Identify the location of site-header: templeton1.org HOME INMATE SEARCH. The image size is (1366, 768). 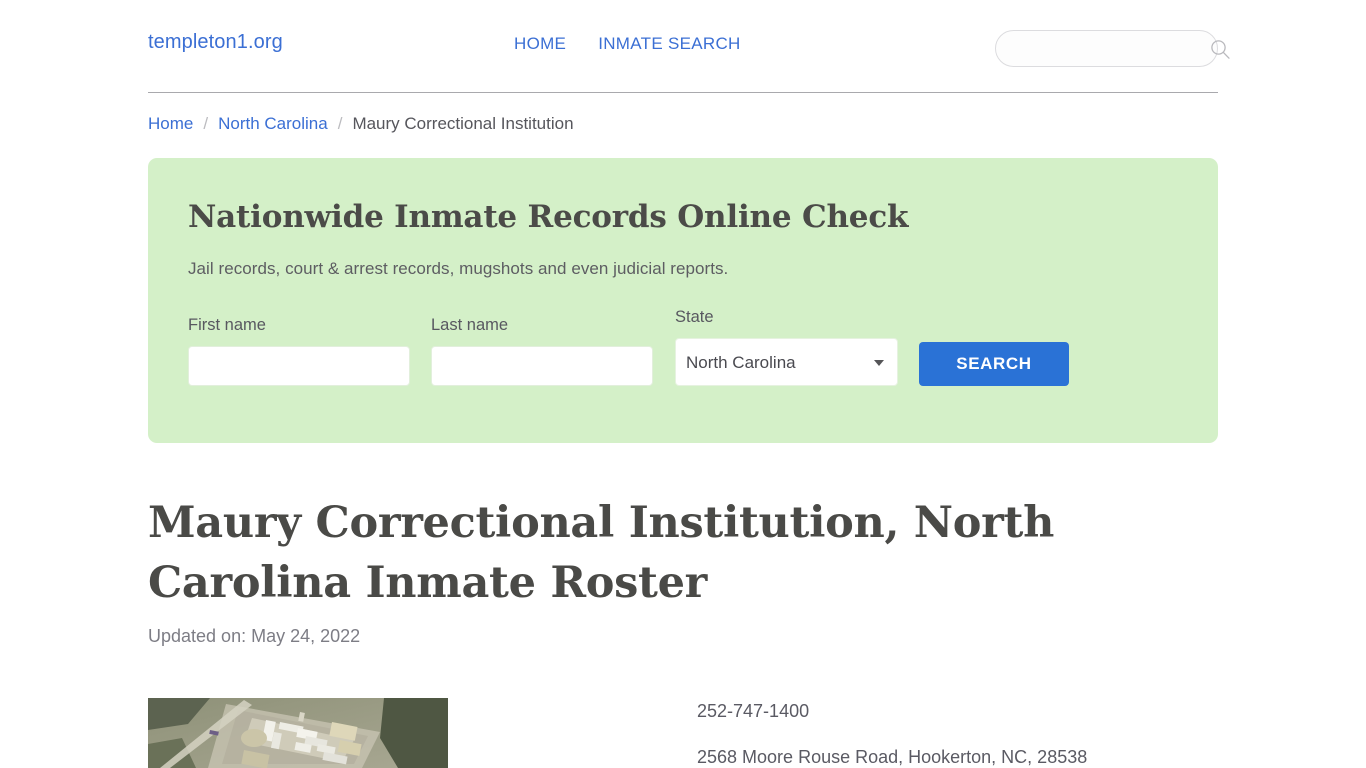
(689, 46).